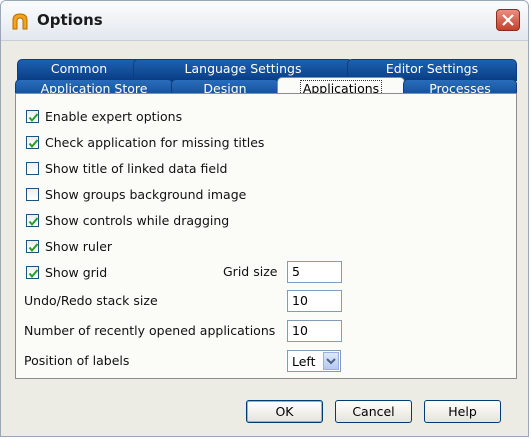  What do you see at coordinates (20, 21) in the screenshot?
I see `arch-icon` at bounding box center [20, 21].